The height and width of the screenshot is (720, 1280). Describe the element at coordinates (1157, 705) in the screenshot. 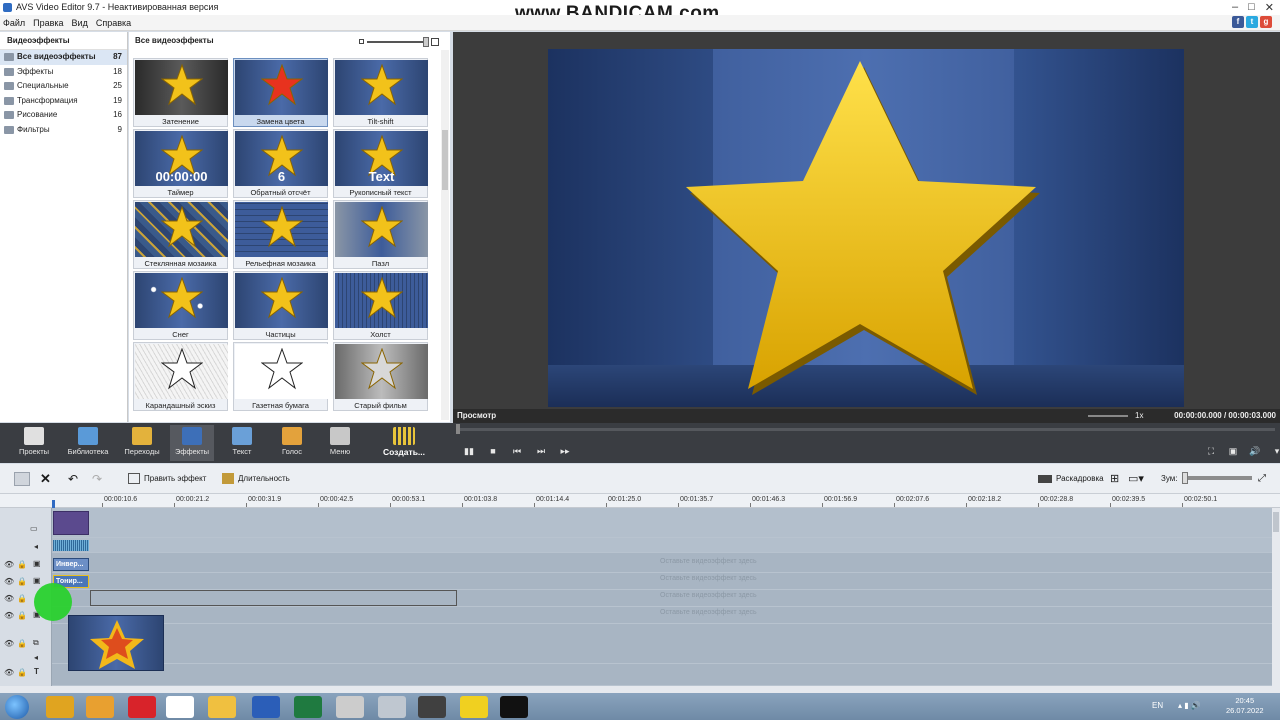

I see `language-indicator: EN` at that location.